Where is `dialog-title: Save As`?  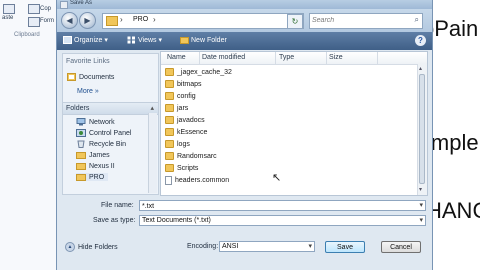 dialog-title: Save As is located at coordinates (81, 3).